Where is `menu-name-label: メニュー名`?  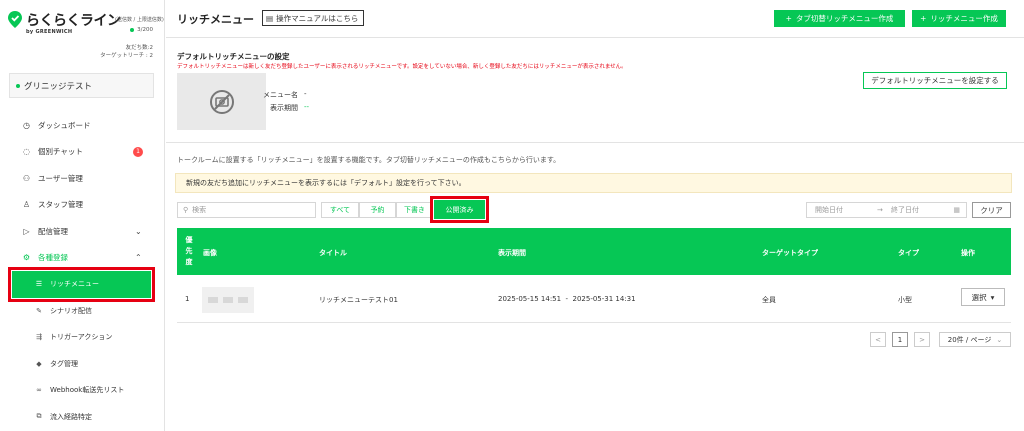
menu-name-label: メニュー名 is located at coordinates (280, 95).